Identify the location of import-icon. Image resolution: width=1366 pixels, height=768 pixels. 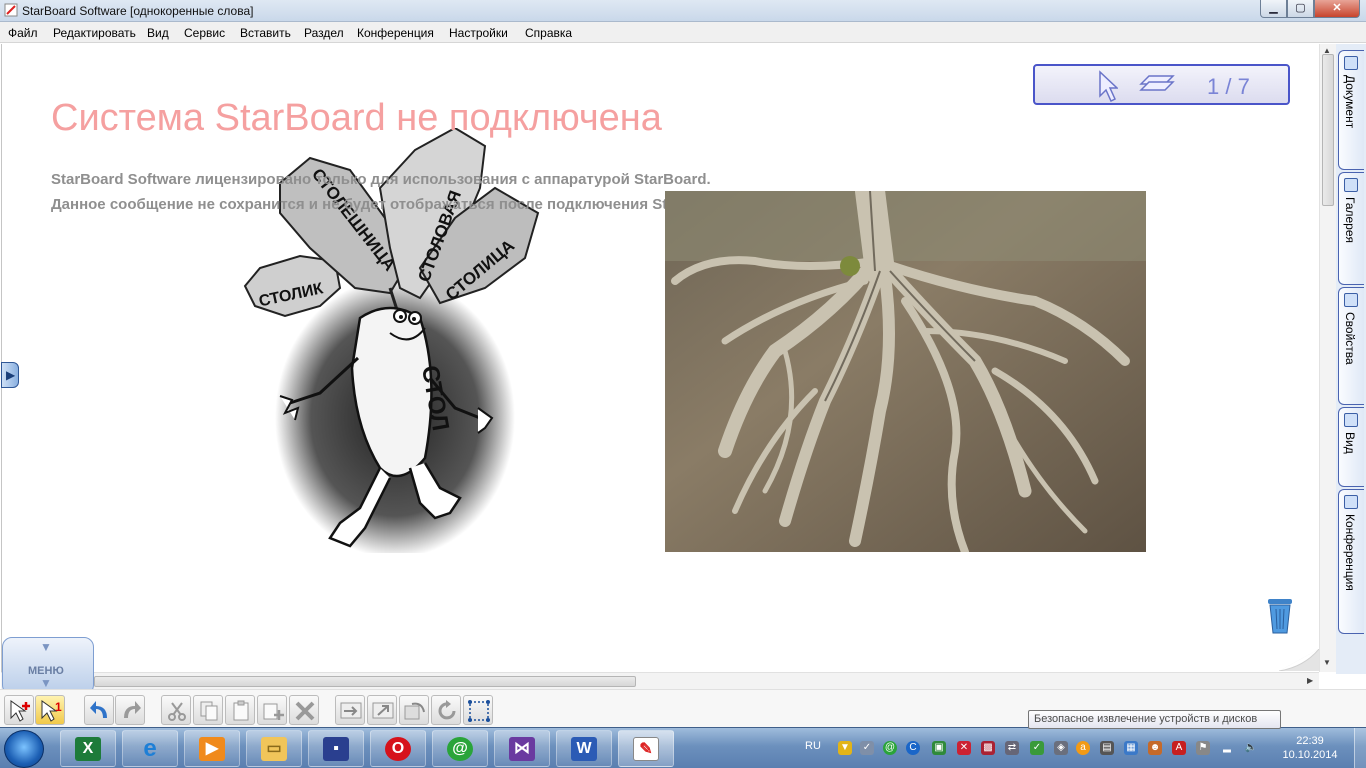
(351, 710).